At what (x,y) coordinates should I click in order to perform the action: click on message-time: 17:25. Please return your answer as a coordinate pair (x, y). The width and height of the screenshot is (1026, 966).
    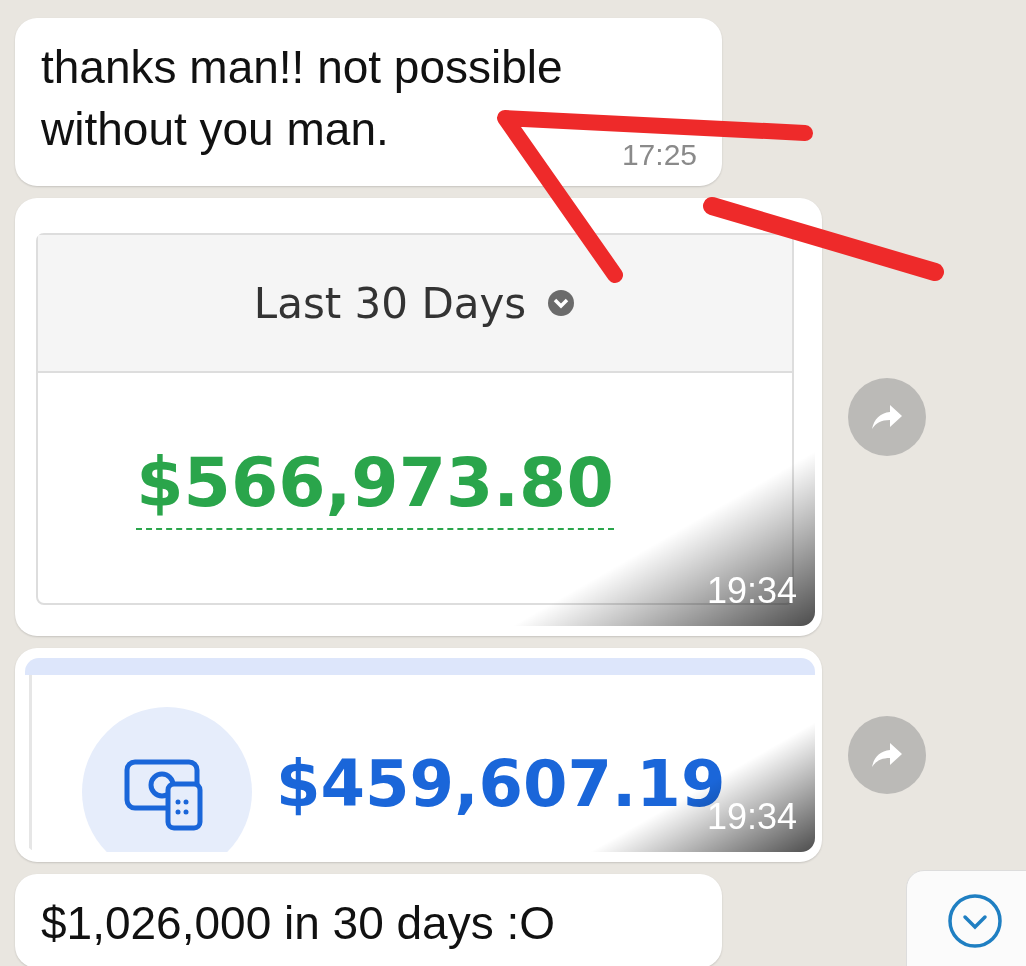
    Looking at the image, I should click on (659, 155).